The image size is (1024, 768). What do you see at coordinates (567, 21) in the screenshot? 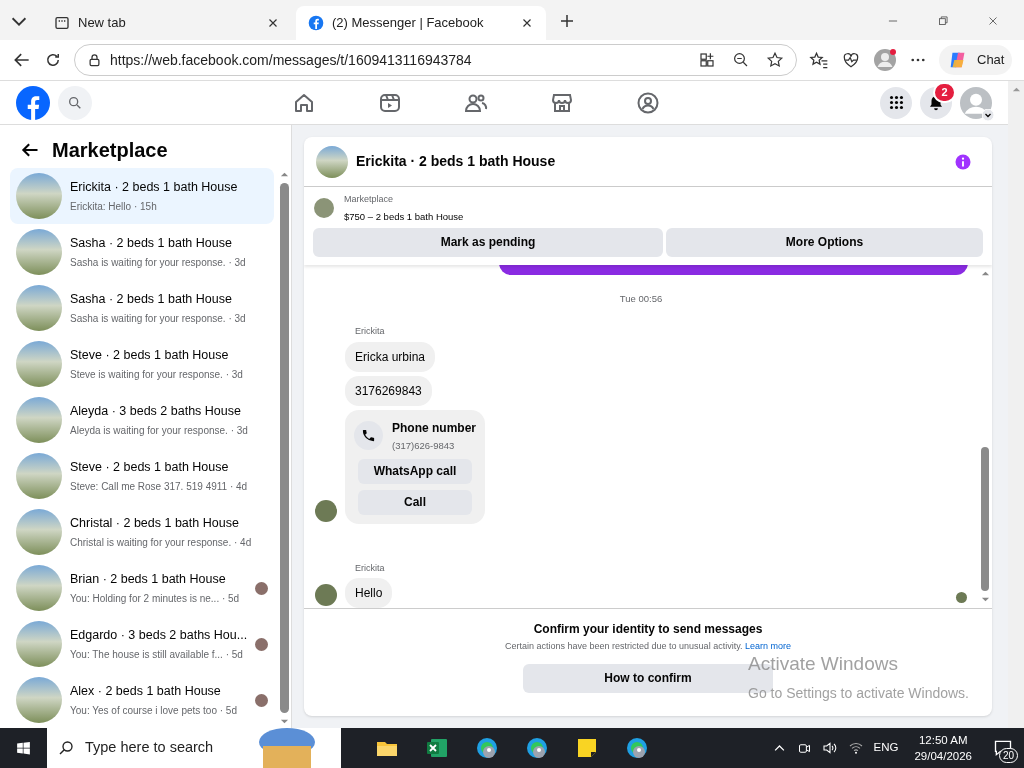
I see `plus-icon` at bounding box center [567, 21].